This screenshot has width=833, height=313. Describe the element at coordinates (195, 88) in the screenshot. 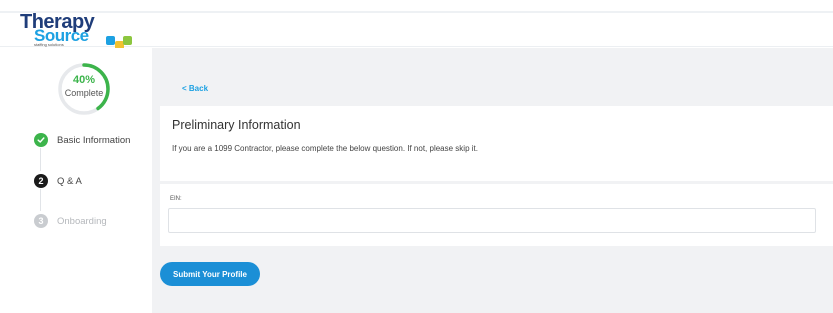

I see `back-link: < Back` at that location.